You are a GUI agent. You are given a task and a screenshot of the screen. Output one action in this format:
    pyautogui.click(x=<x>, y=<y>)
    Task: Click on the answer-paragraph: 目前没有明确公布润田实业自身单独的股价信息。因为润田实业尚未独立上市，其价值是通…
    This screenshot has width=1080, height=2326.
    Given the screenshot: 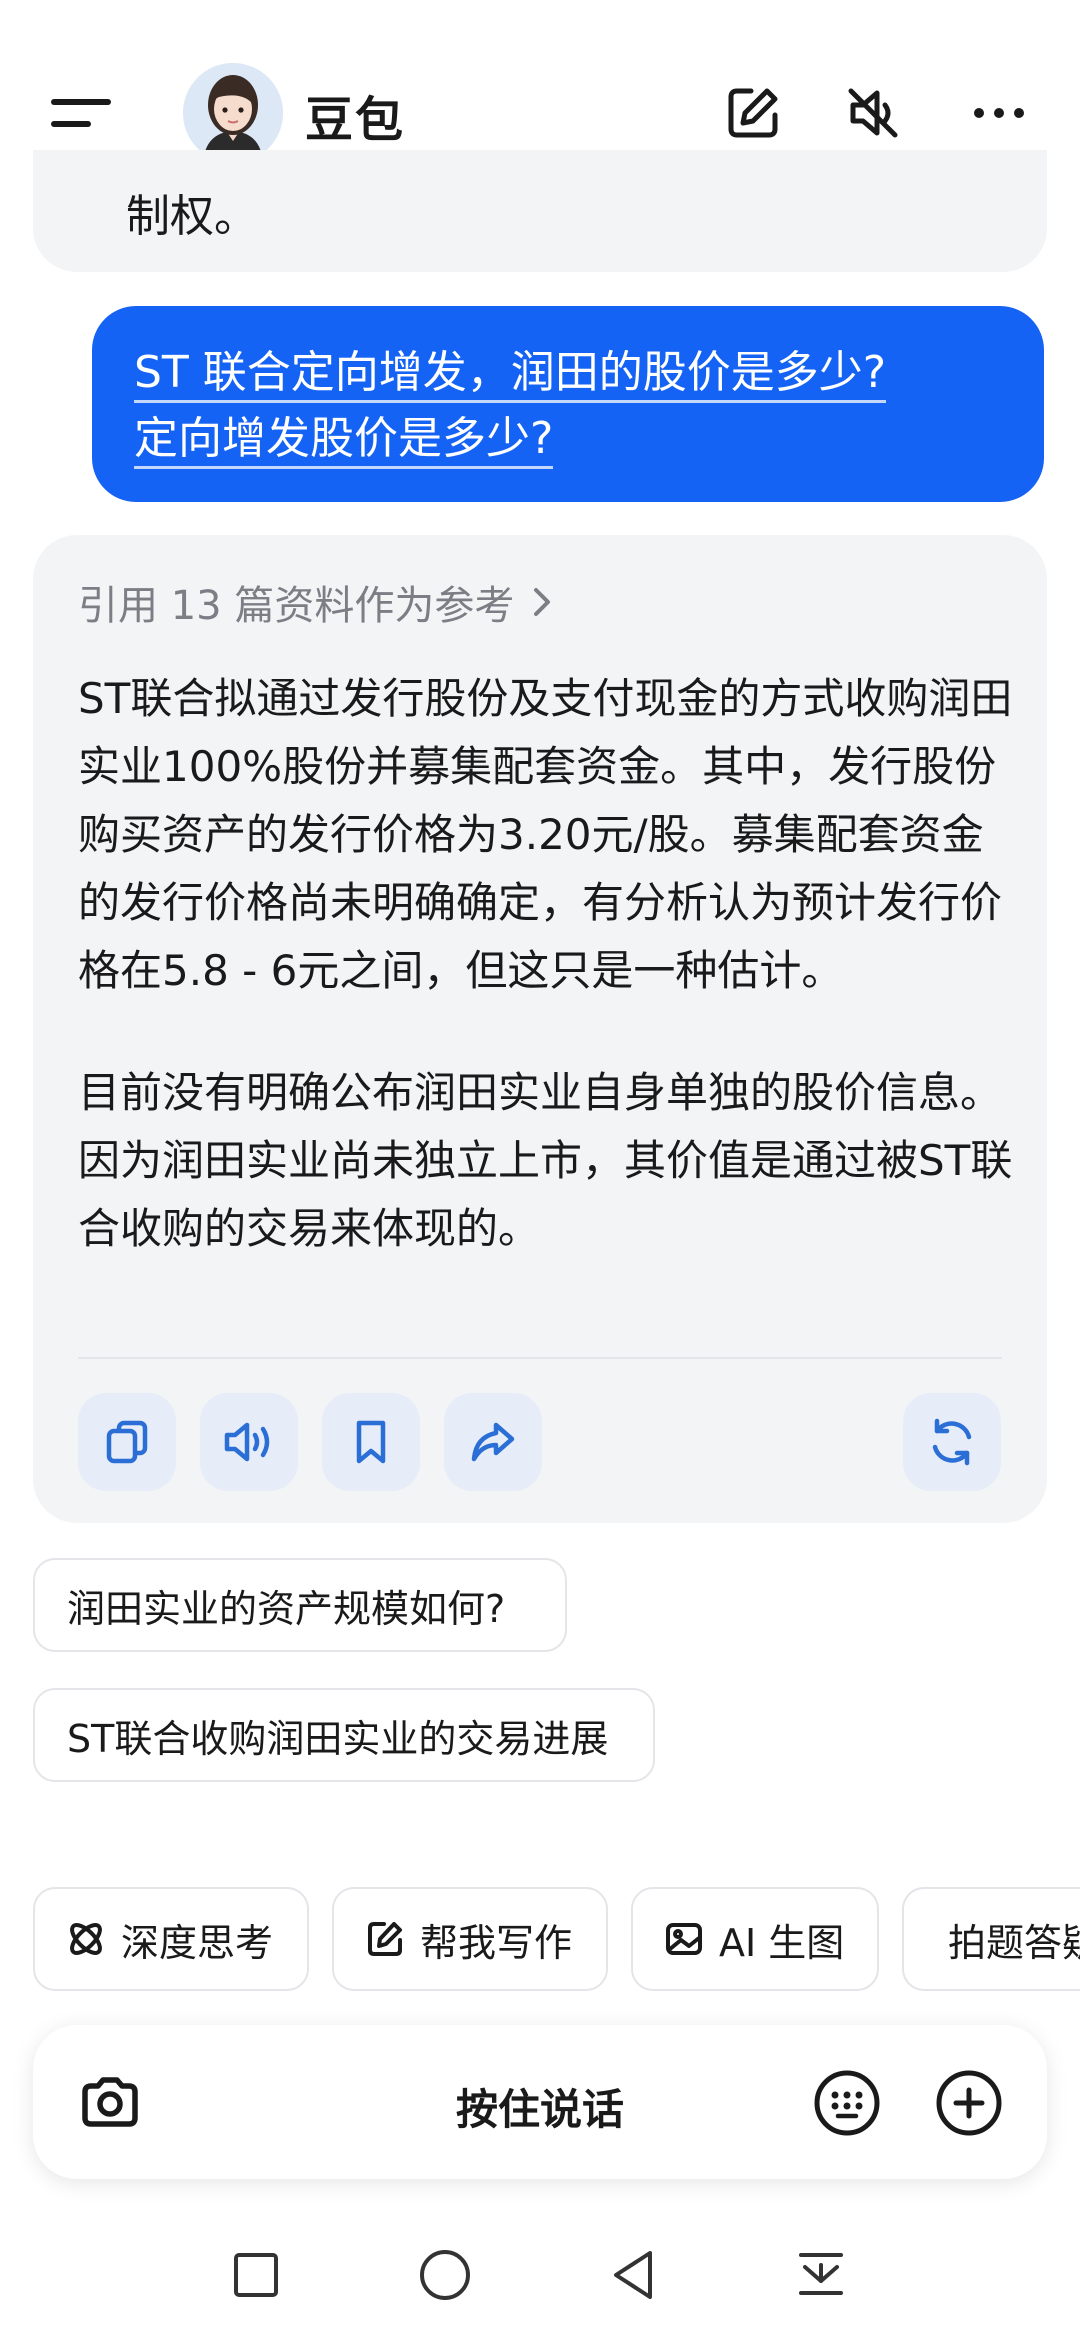 What is the action you would take?
    pyautogui.click(x=545, y=1160)
    